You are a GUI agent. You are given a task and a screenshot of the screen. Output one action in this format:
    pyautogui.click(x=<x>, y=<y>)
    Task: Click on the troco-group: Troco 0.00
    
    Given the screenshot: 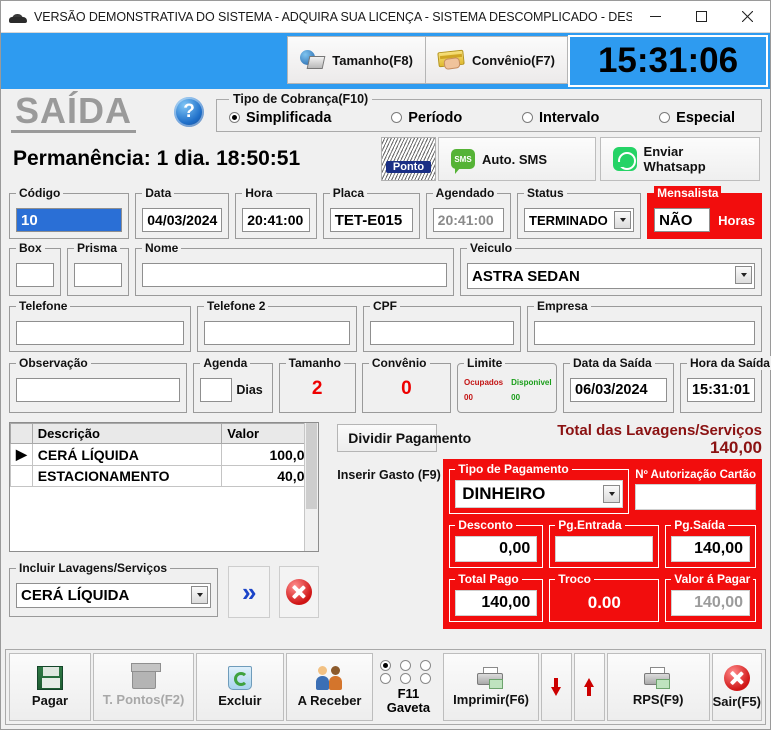 What is the action you would take?
    pyautogui.click(x=604, y=597)
    